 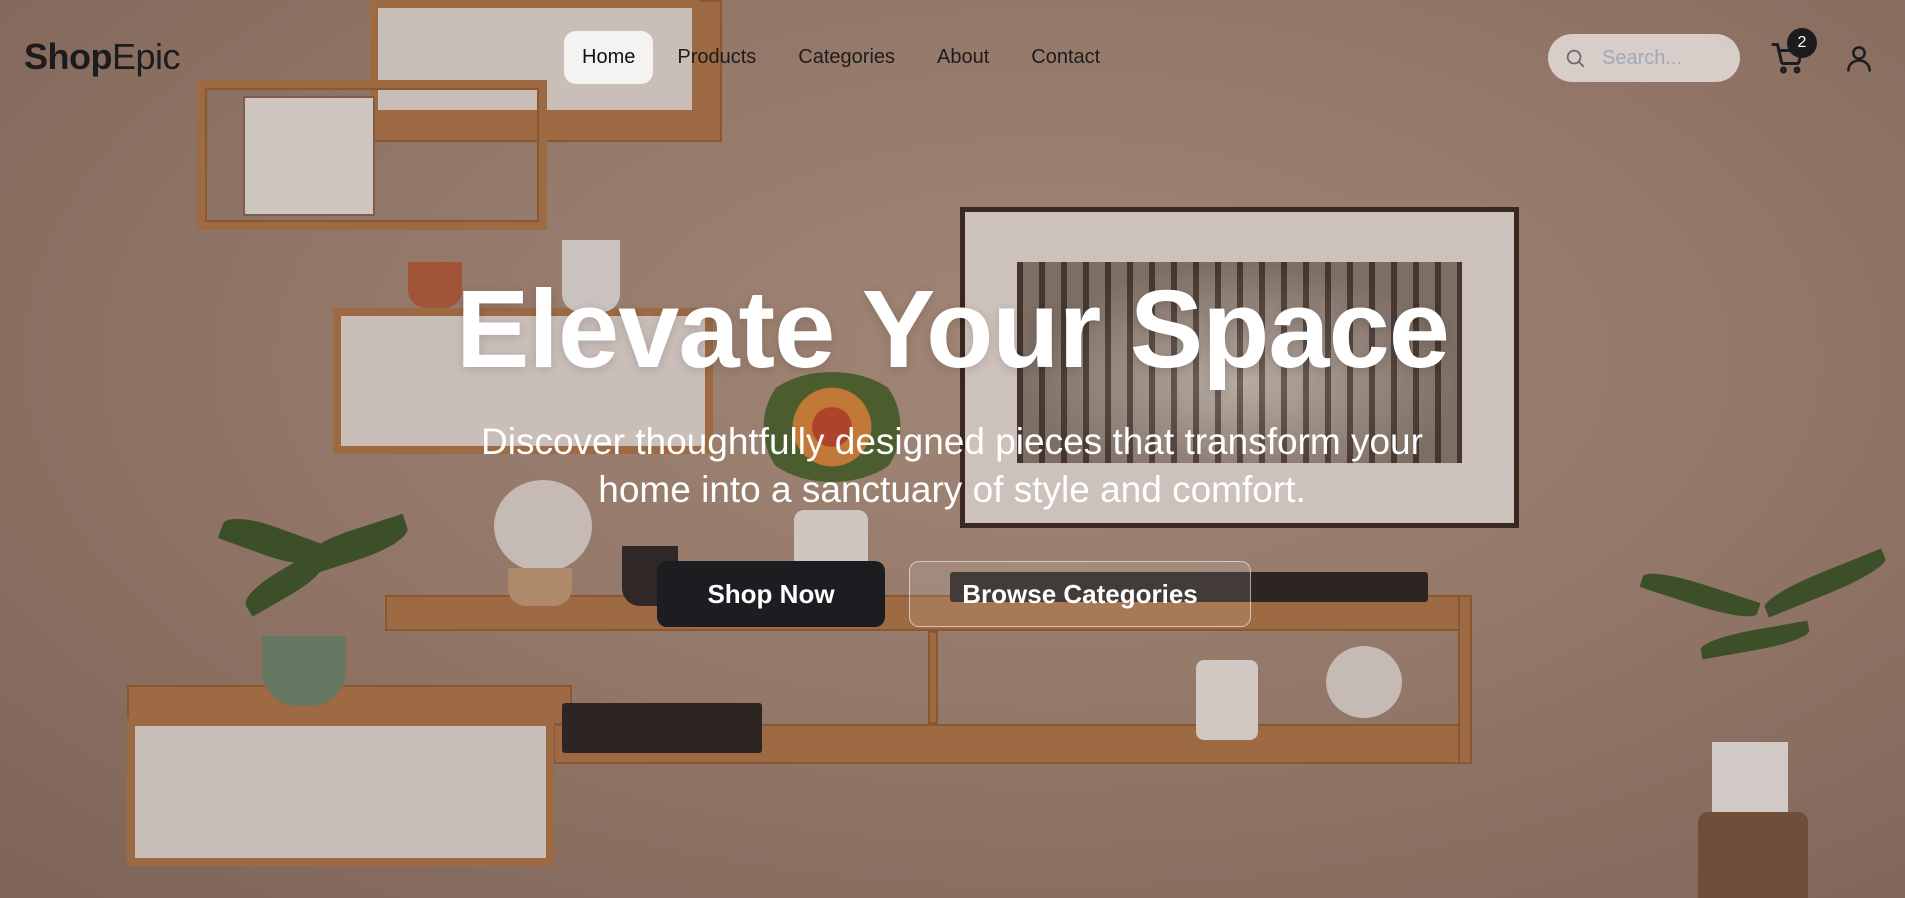 I want to click on nav-item-contact: Contact, so click(x=1065, y=57).